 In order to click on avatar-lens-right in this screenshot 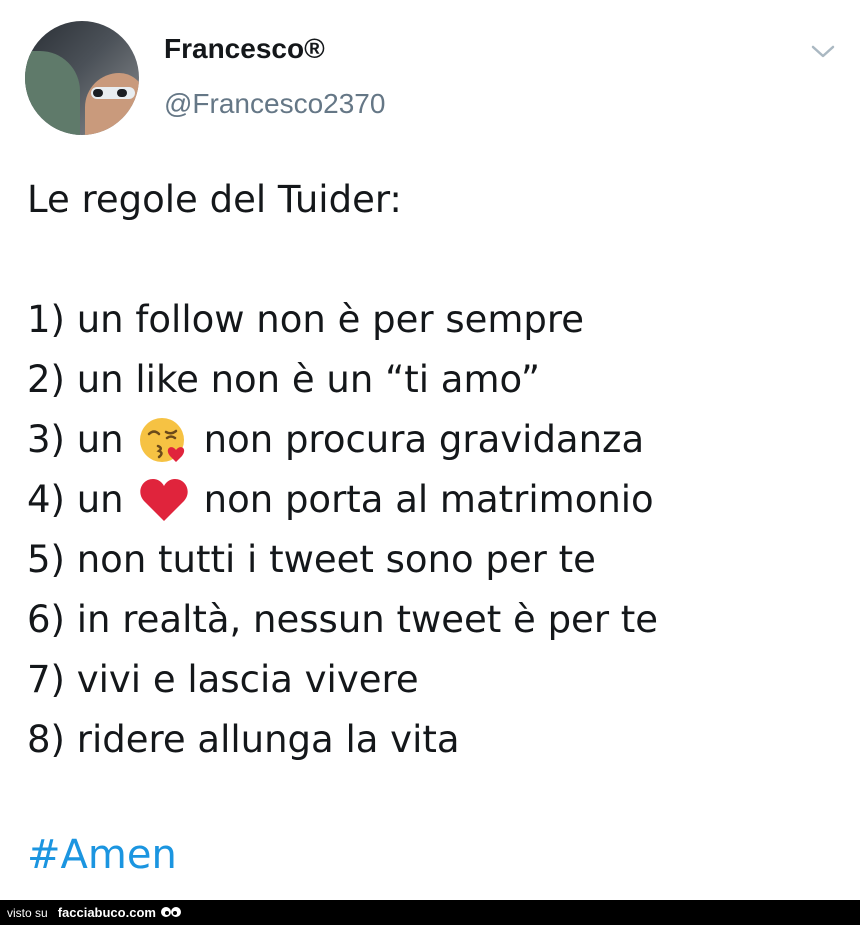, I will do `click(122, 93)`.